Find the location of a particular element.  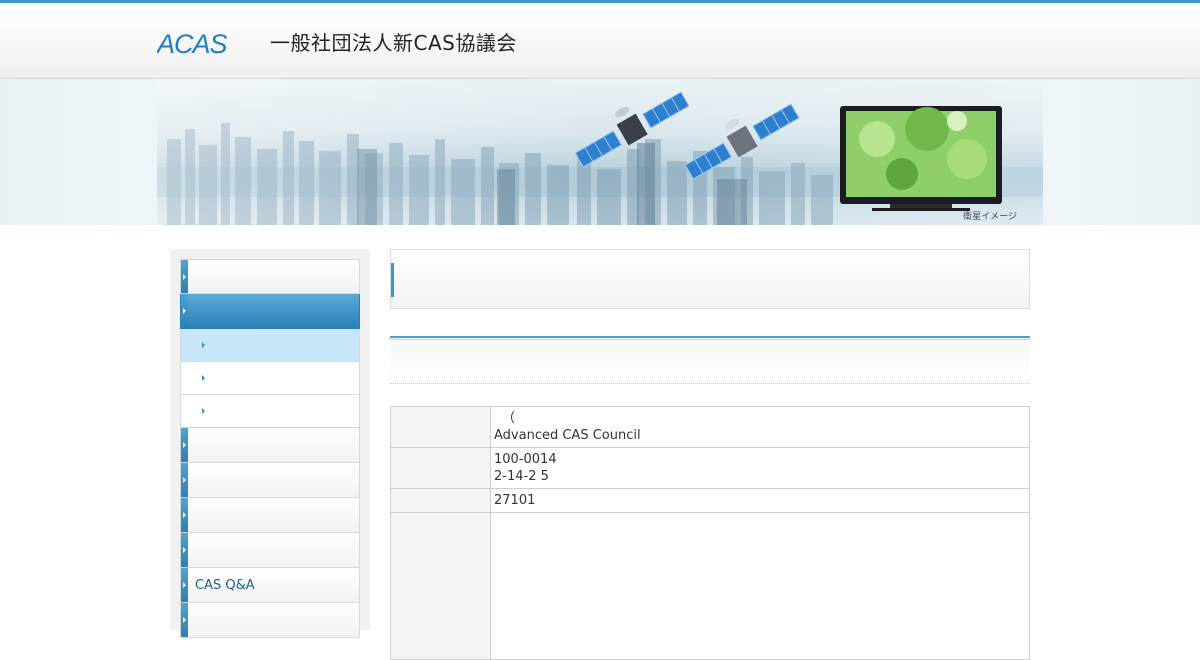

sidebar-item-cas-qa: CAS Q&A is located at coordinates (270, 585).